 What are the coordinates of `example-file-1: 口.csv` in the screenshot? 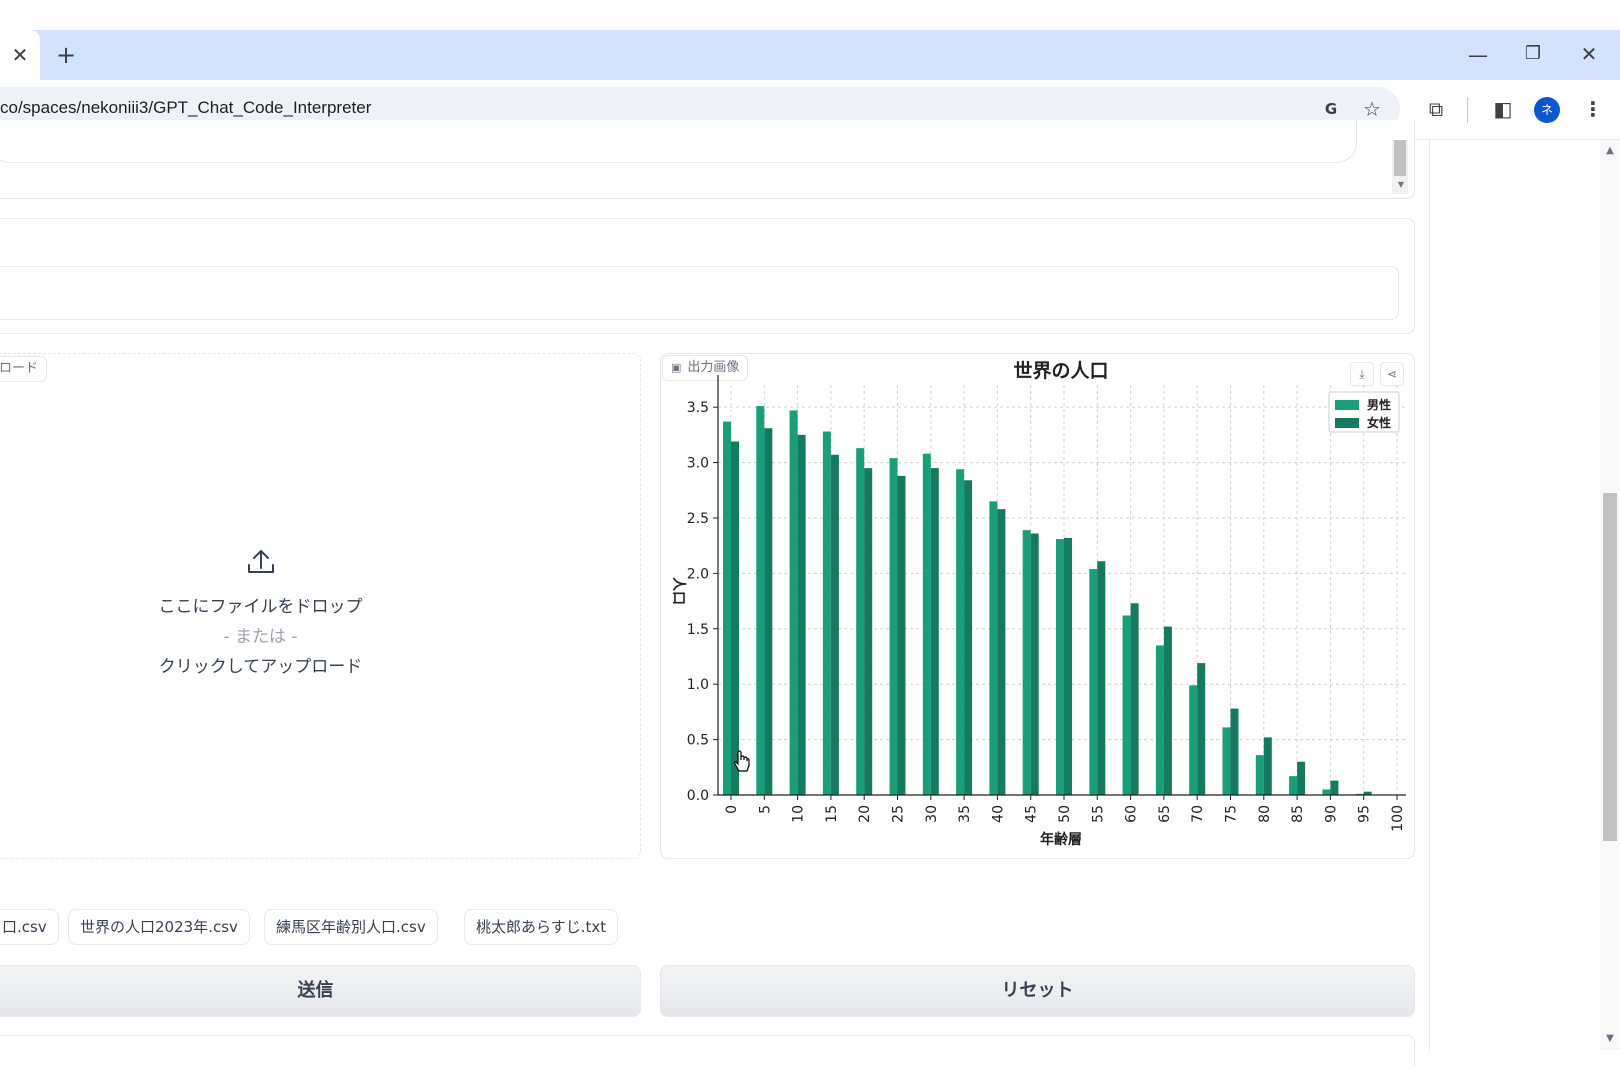 It's located at (29, 927).